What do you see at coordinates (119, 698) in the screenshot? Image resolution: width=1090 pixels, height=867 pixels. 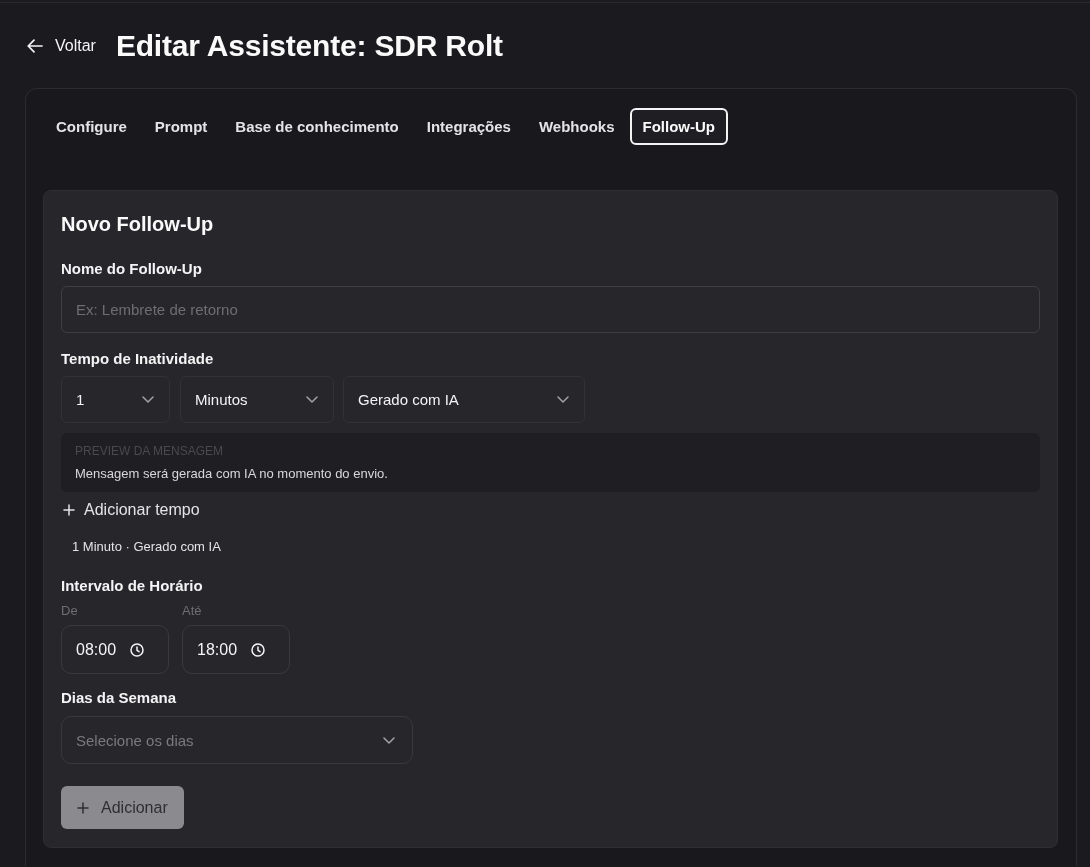 I see `field-label: Dias da Semana` at bounding box center [119, 698].